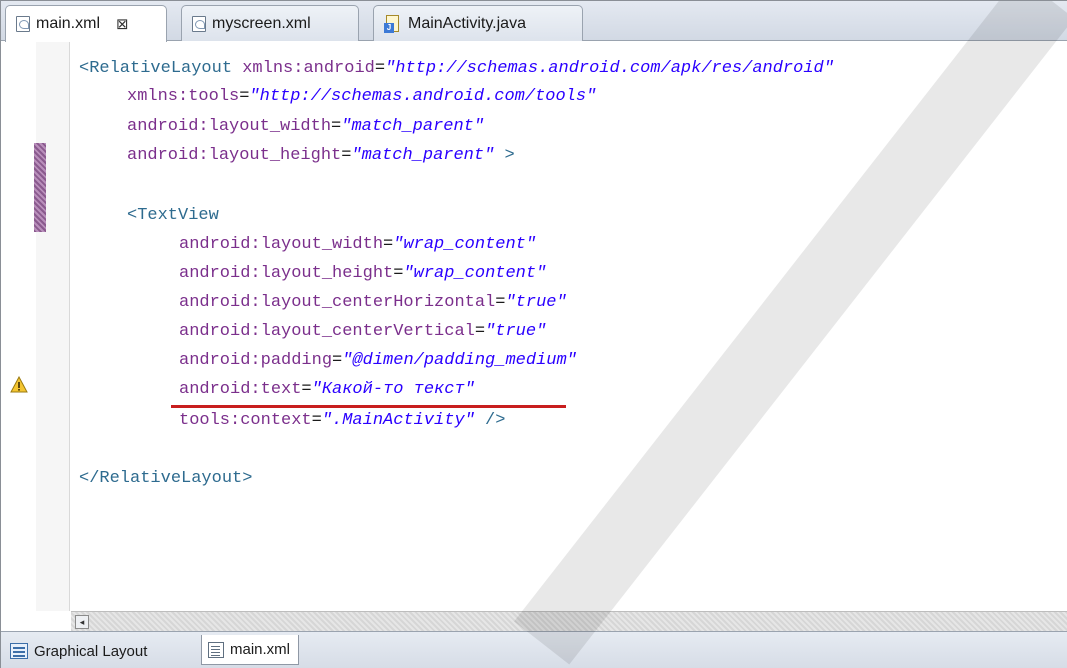 This screenshot has height=668, width=1067. I want to click on xml-attribute: android:layout_centerHorizontal, so click(337, 302).